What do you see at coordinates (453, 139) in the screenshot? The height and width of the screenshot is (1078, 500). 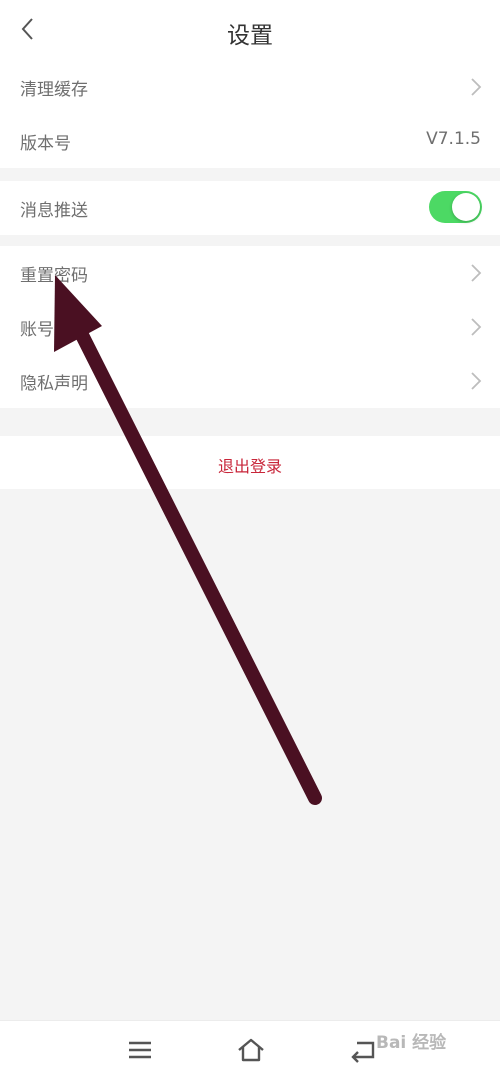 I see `version-value: V7.1.5` at bounding box center [453, 139].